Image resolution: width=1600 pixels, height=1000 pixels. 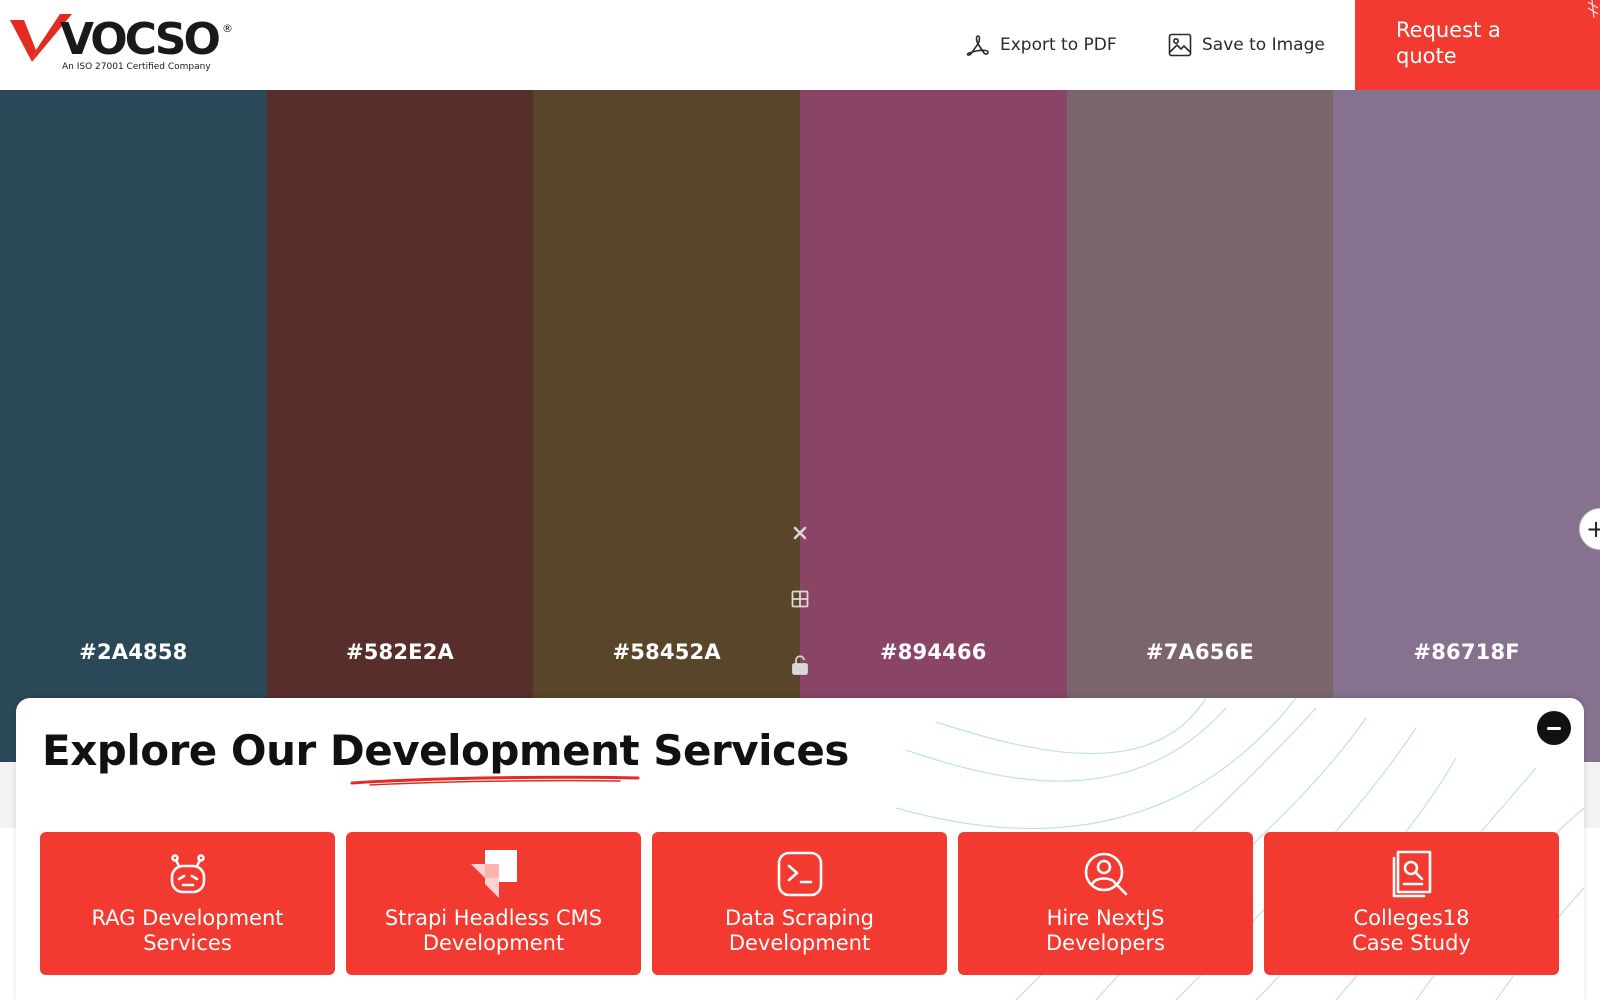 I want to click on vocso-logo: VOCSO ® An ISO 27001 Certified Company, so click(x=125, y=43).